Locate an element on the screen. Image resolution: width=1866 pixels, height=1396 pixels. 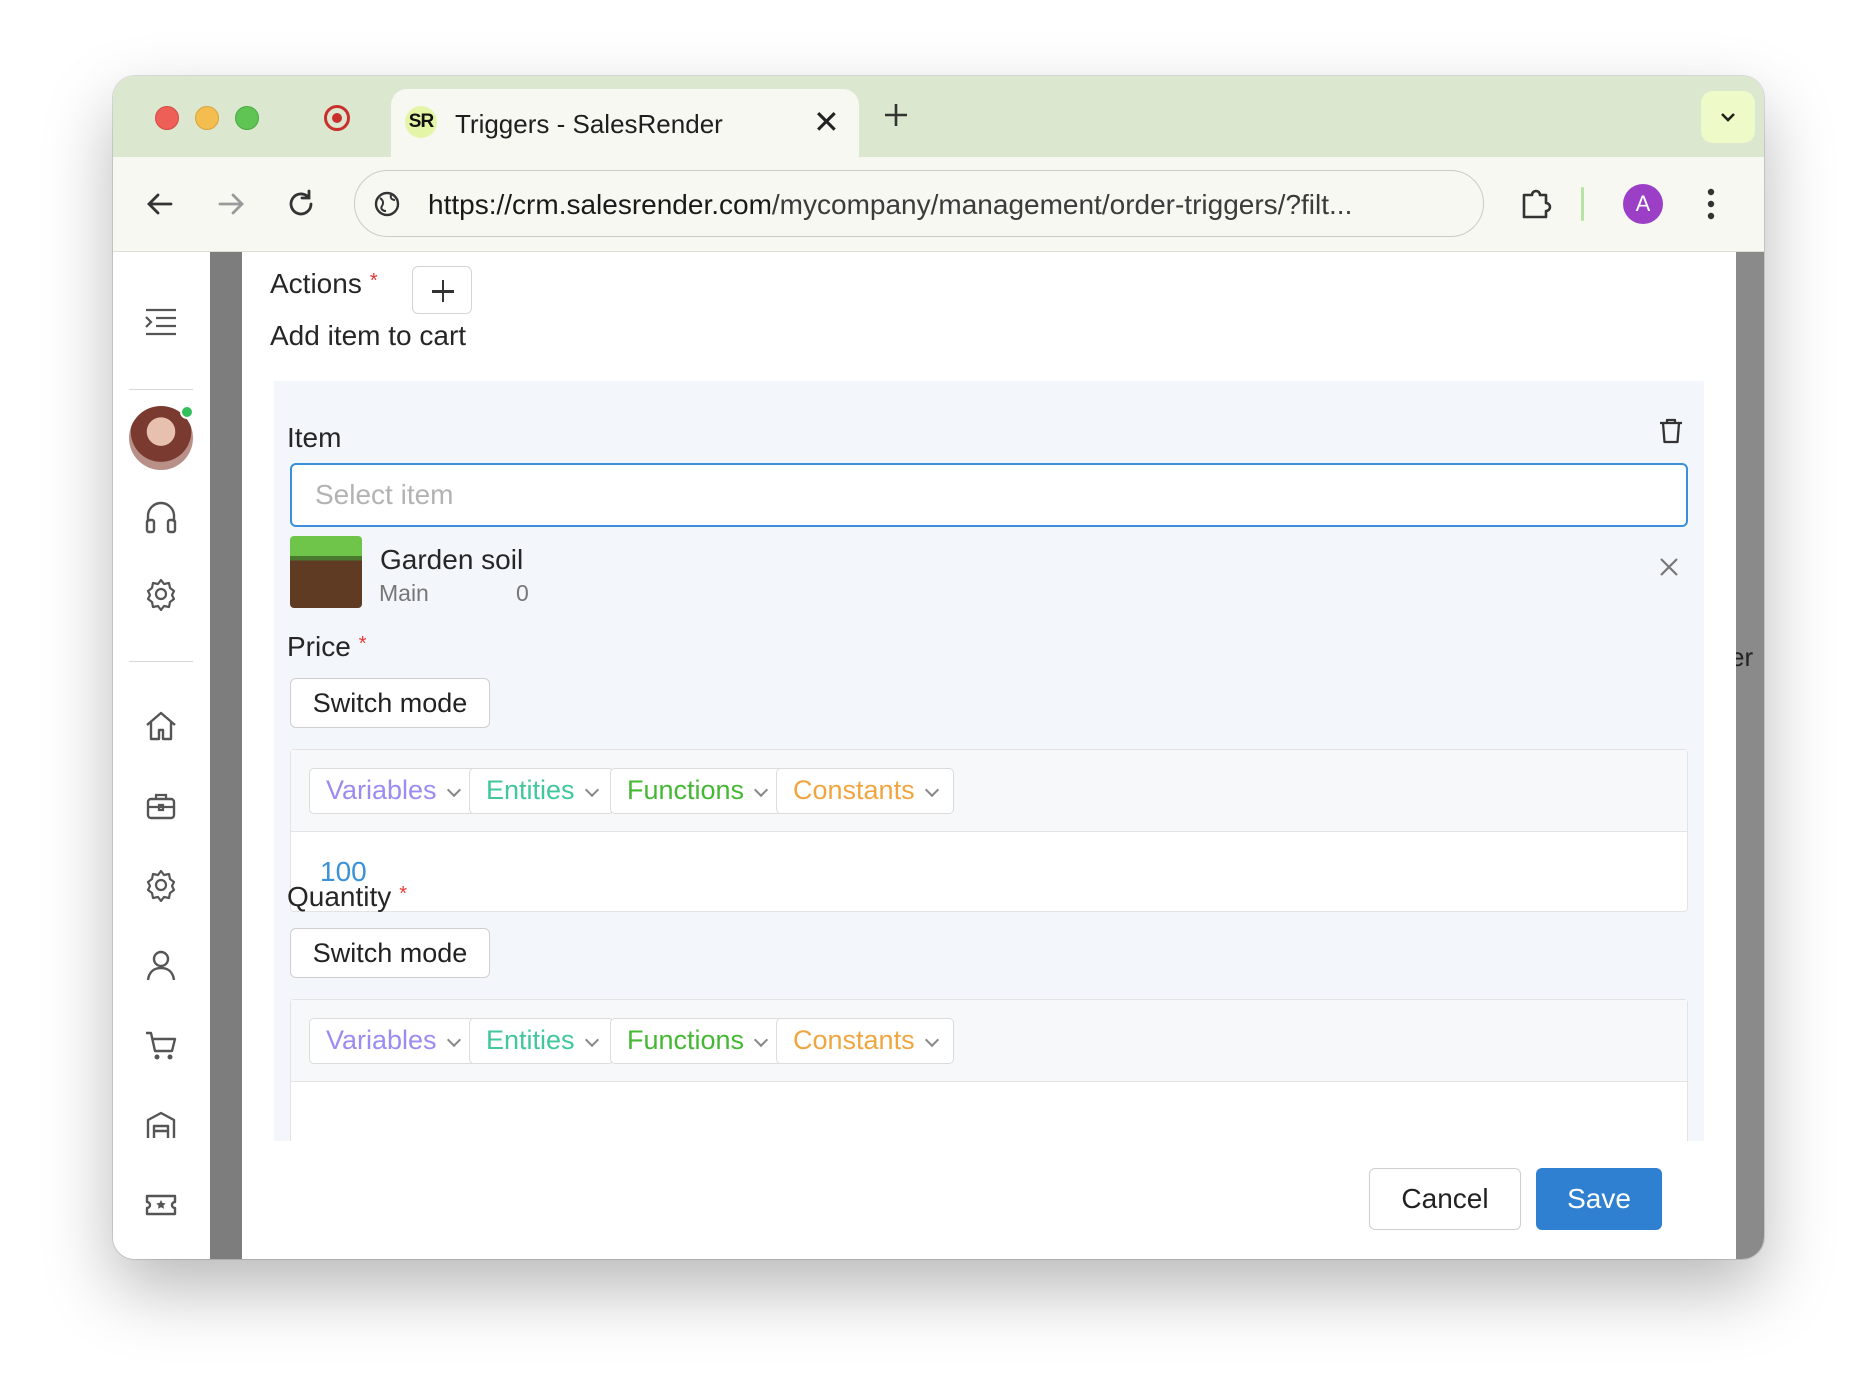
background-text: er is located at coordinates (1745, 657).